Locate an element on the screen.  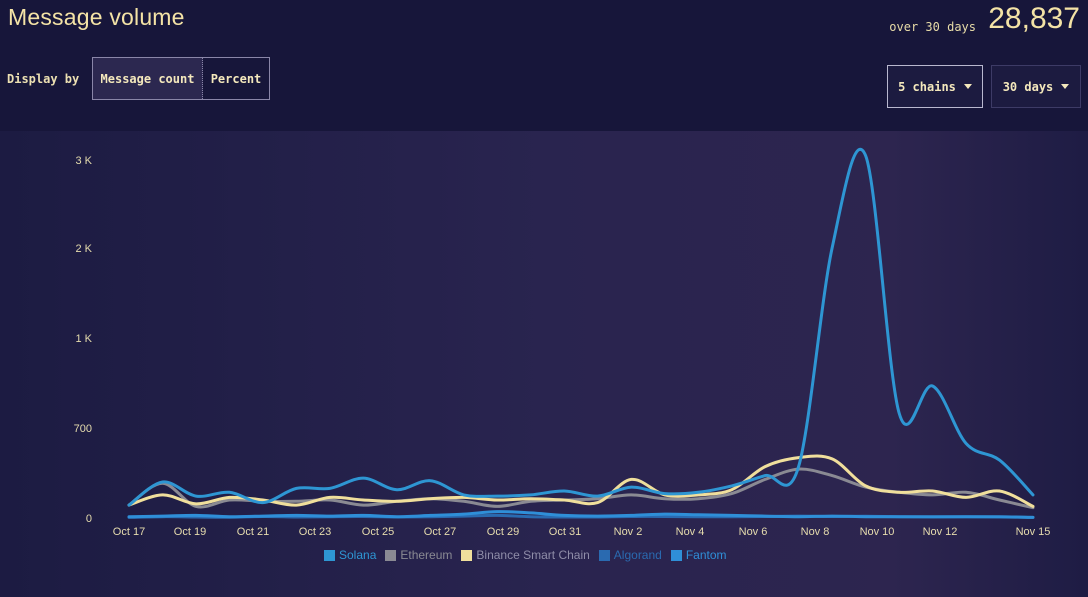
y-tick-label: 1 K is located at coordinates (83, 339).